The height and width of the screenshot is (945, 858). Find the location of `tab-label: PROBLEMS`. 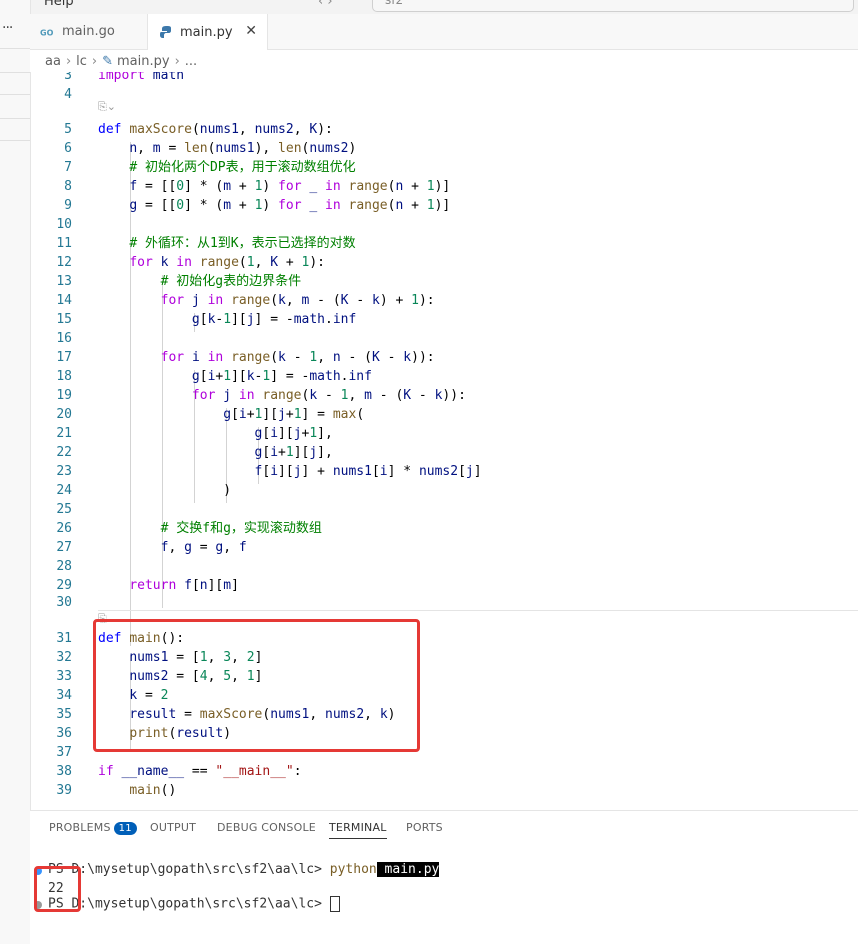

tab-label: PROBLEMS is located at coordinates (80, 827).